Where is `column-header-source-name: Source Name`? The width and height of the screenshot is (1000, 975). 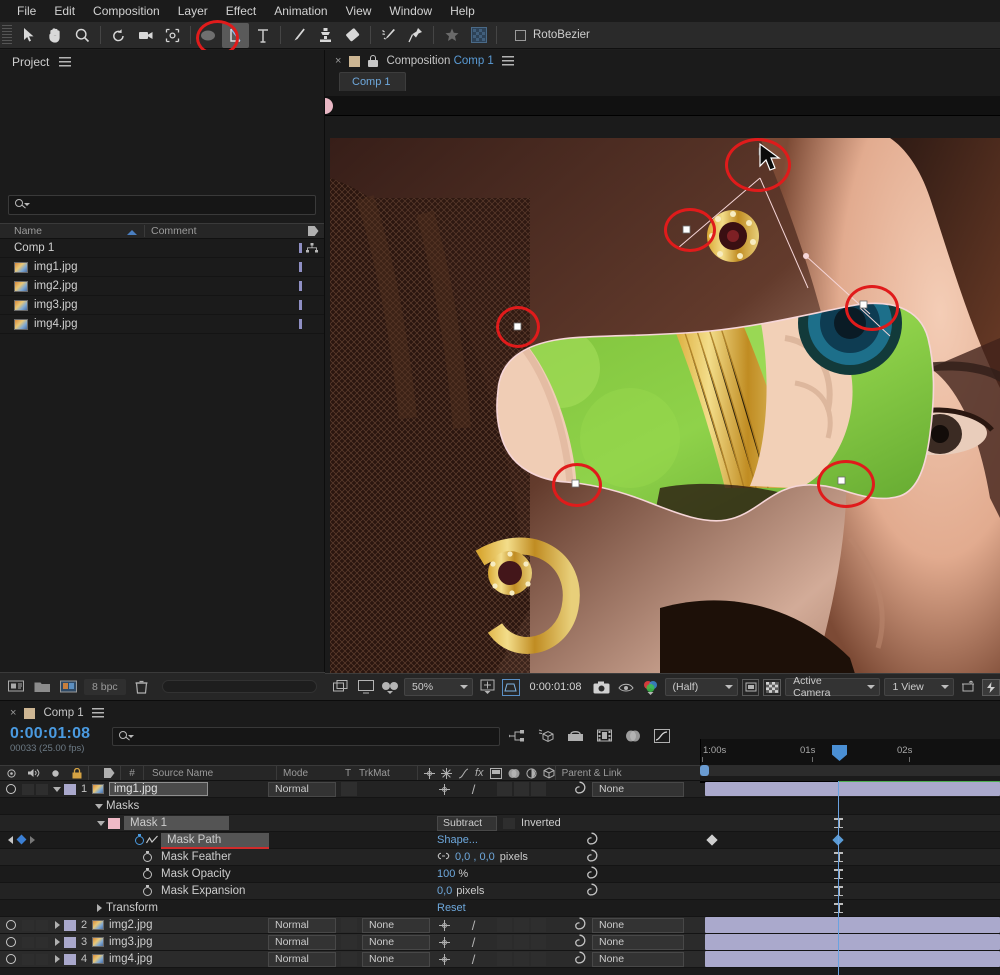
column-header-source-name: Source Name is located at coordinates (210, 773).